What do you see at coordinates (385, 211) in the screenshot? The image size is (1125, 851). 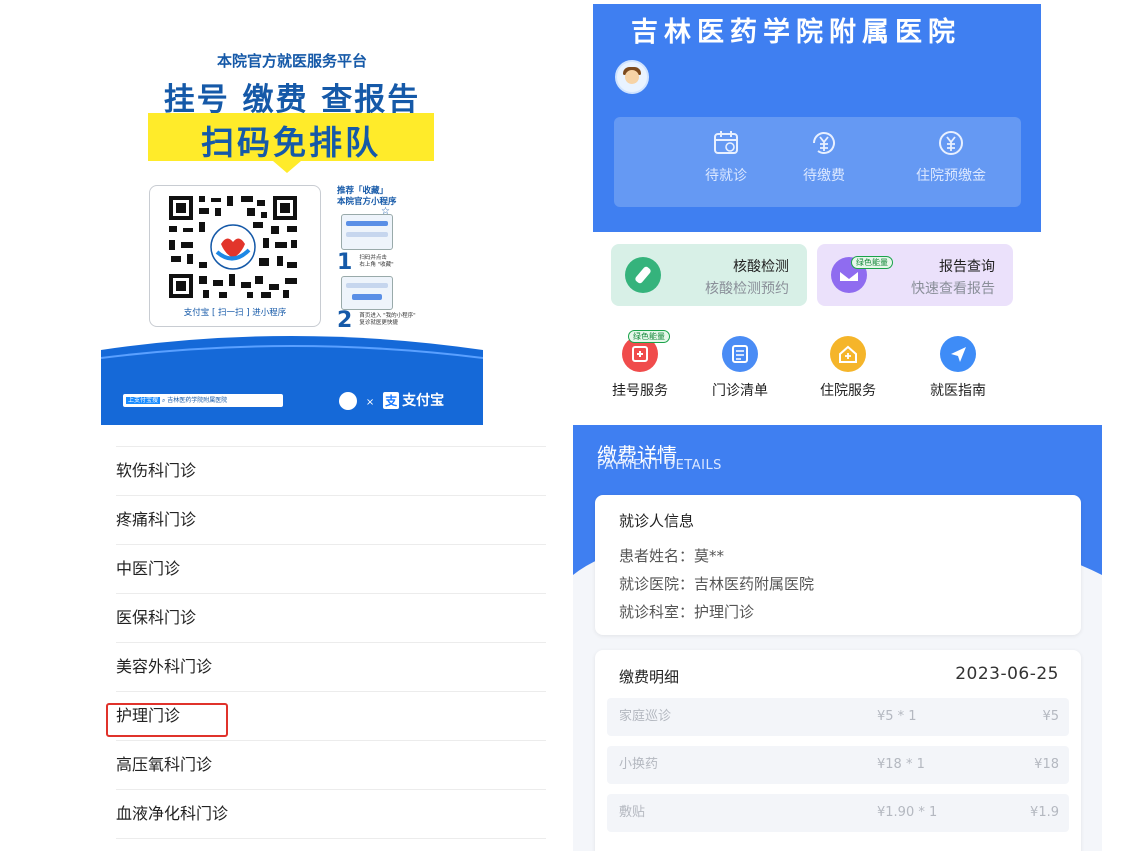 I see `star-icon: ☆` at bounding box center [385, 211].